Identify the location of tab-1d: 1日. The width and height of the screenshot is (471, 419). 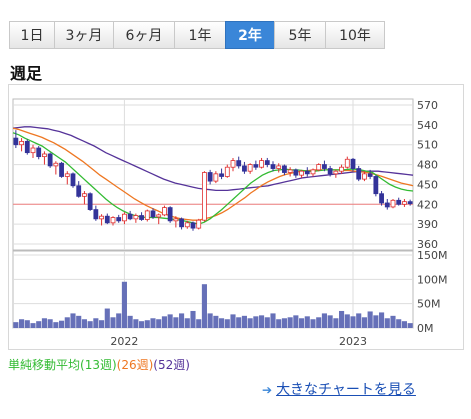
(32, 35).